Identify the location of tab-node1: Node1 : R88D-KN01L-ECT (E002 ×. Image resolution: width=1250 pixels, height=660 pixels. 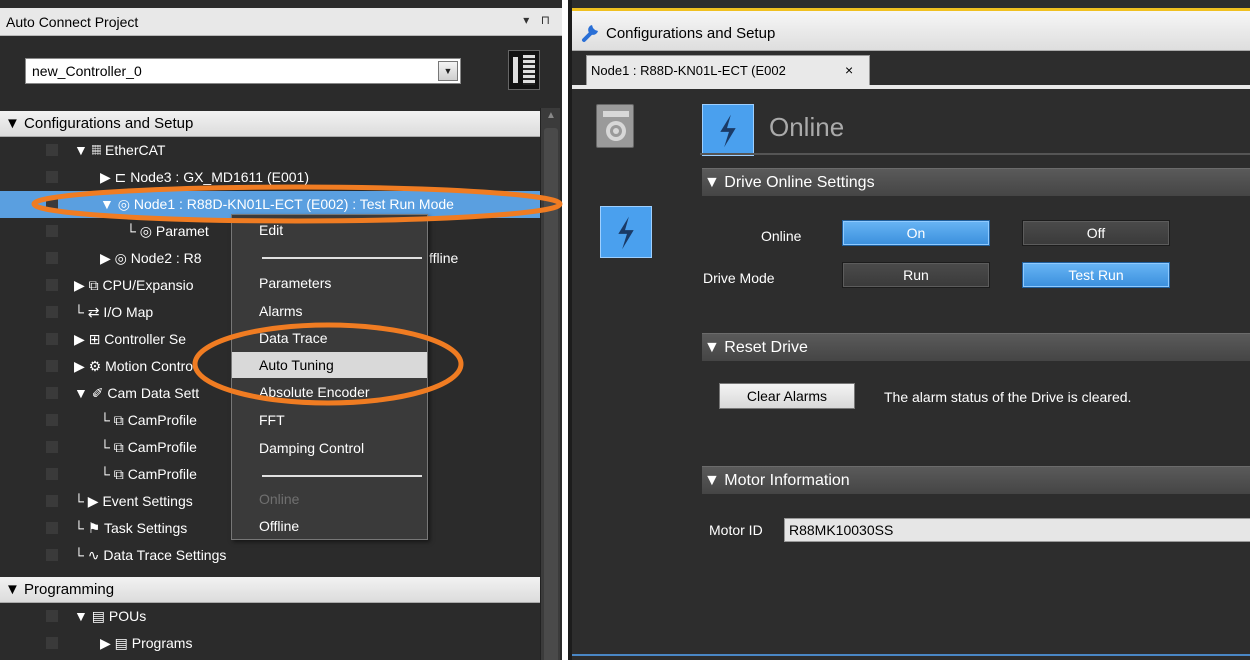
(728, 70).